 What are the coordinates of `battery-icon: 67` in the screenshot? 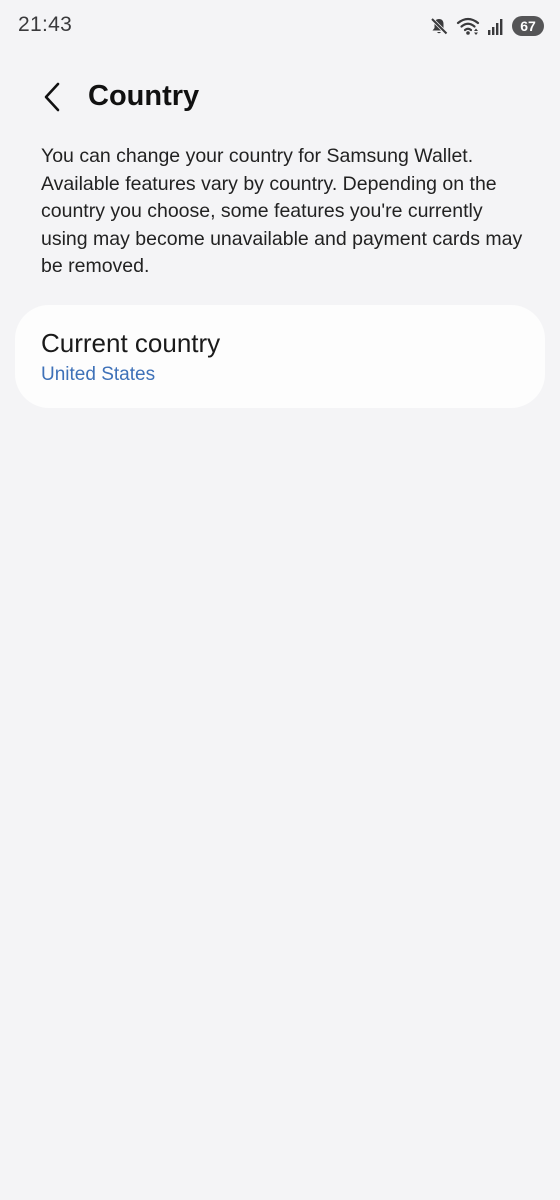 It's located at (528, 26).